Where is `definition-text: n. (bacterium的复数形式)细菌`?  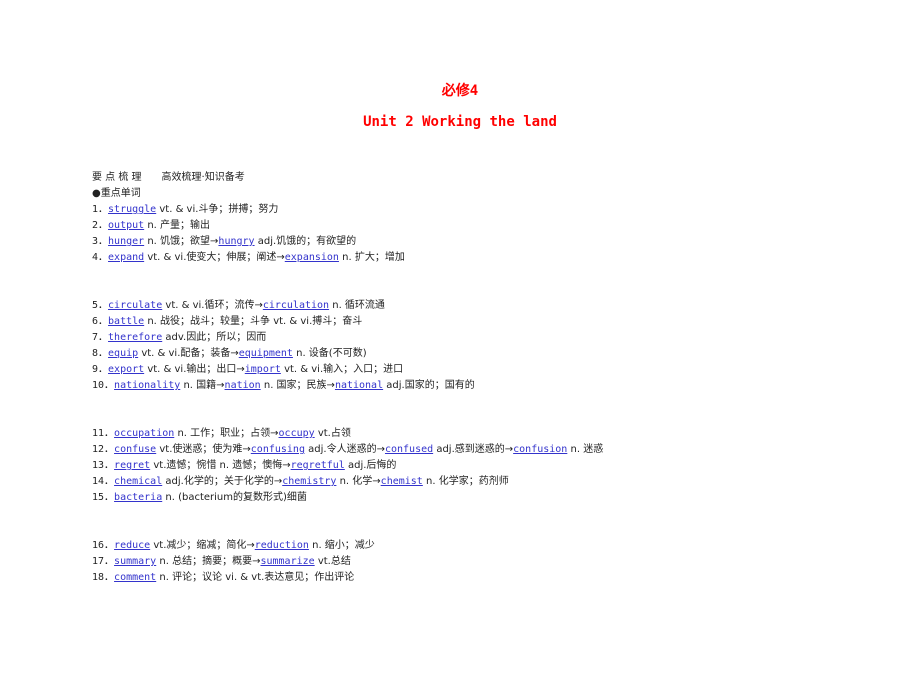
definition-text: n. (bacterium的复数形式)细菌 is located at coordinates (234, 497).